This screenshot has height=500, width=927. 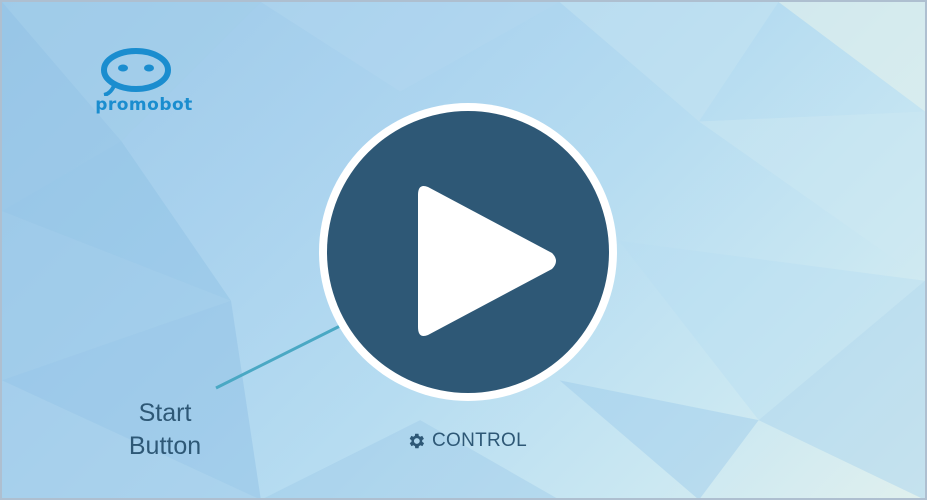 What do you see at coordinates (487, 261) in the screenshot?
I see `play-icon` at bounding box center [487, 261].